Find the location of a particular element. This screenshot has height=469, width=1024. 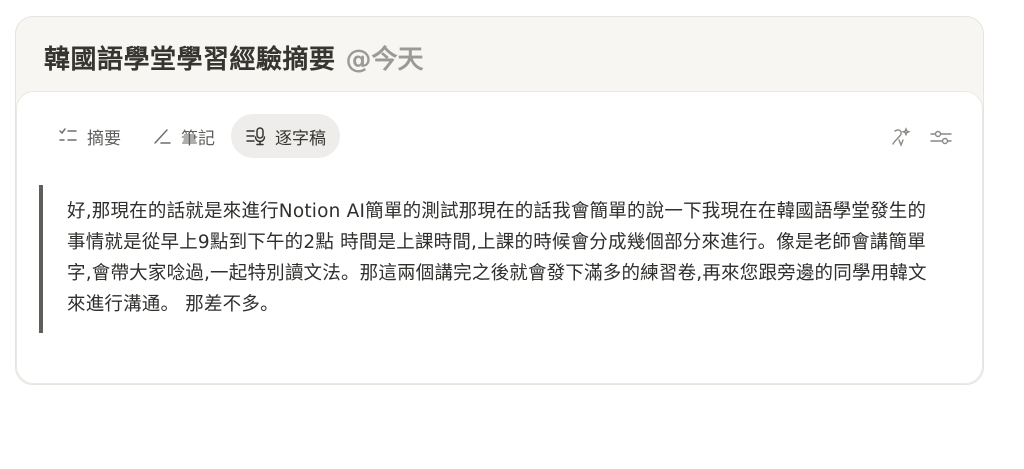

toolbar-right is located at coordinates (914, 137).